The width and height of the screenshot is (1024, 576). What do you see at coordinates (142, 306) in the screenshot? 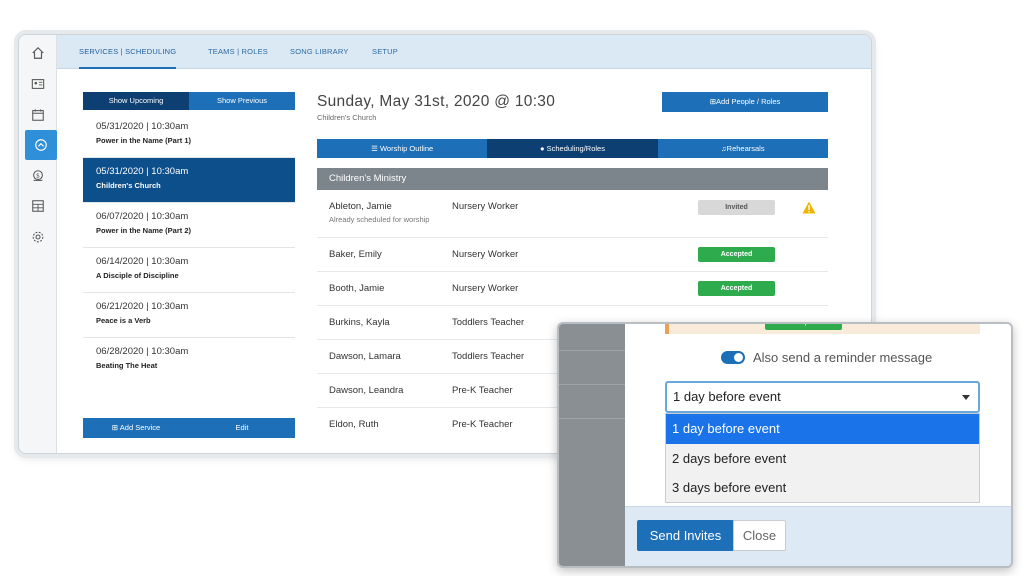
I see `service-date: 06/21/2020 | 10:30am` at bounding box center [142, 306].